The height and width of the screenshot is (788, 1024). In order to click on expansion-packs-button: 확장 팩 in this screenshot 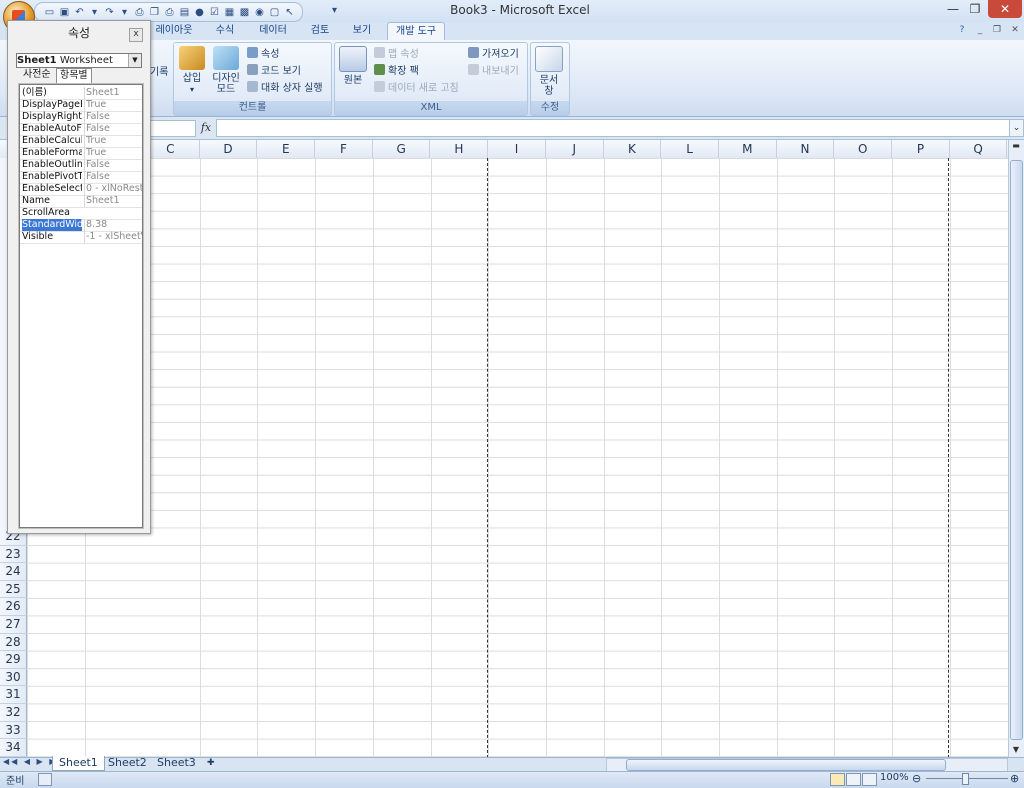, I will do `click(396, 69)`.